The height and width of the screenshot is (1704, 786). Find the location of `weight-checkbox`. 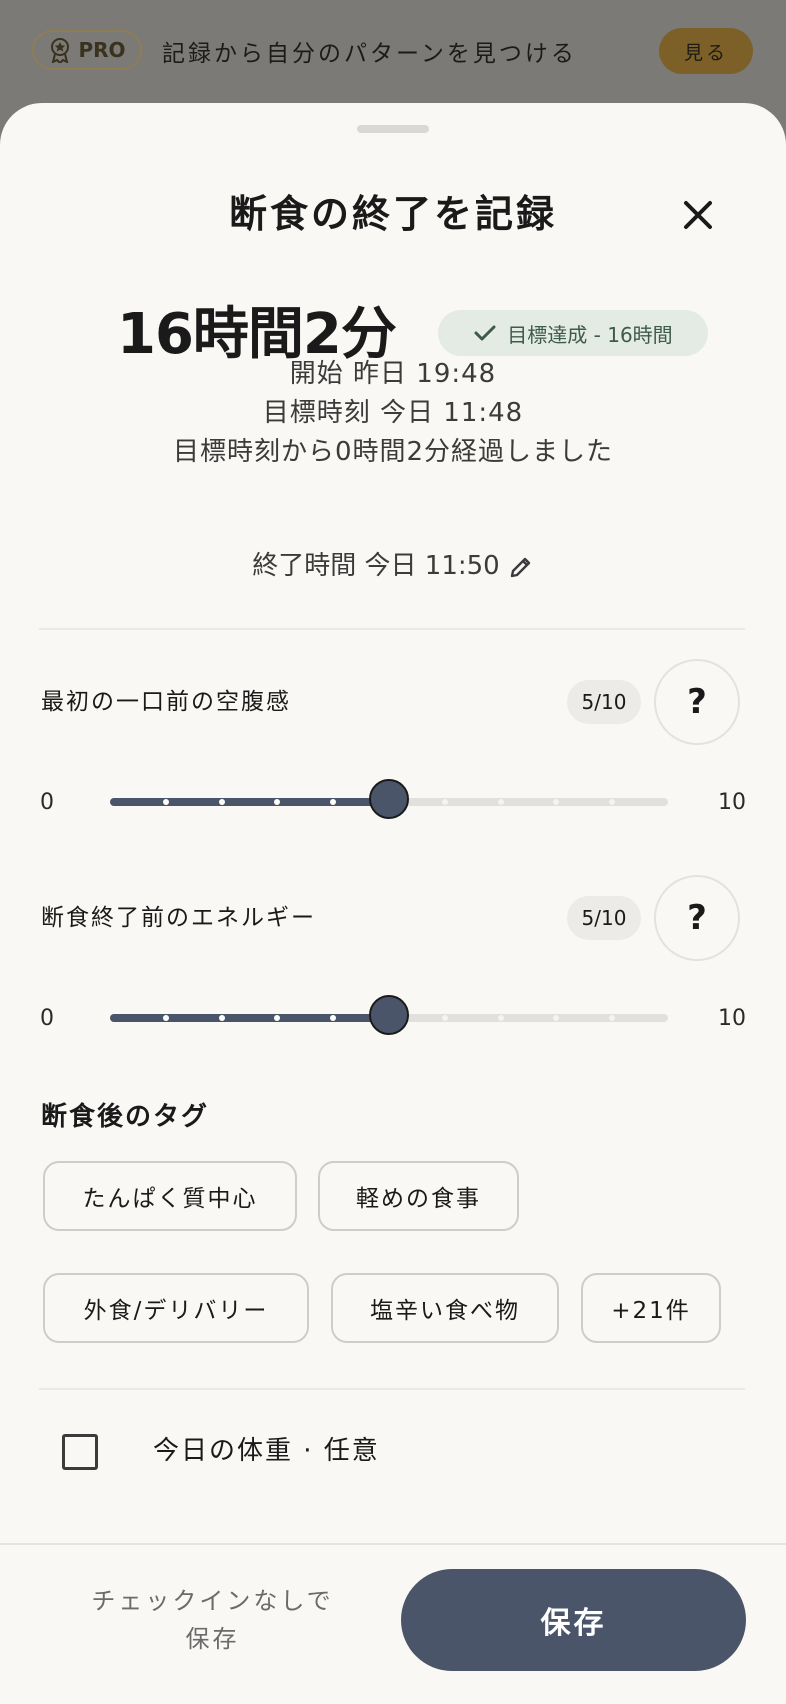

weight-checkbox is located at coordinates (80, 1452).